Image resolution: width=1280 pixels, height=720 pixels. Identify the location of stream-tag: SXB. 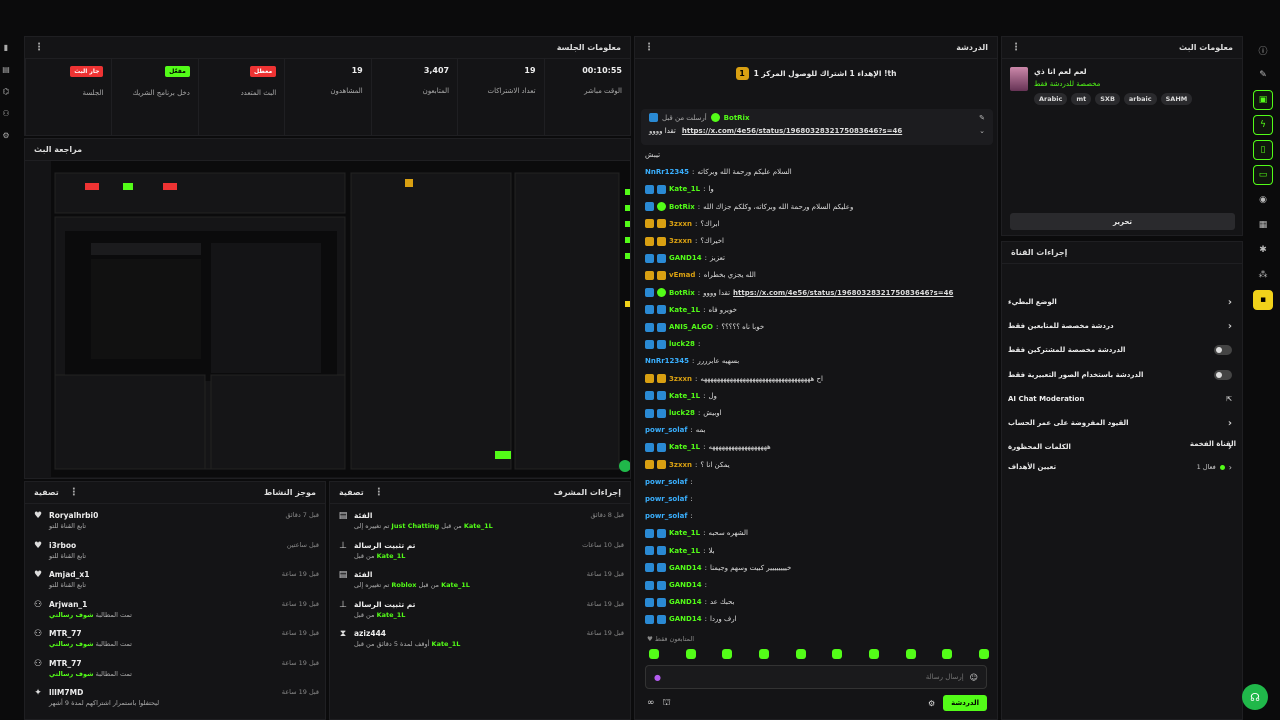
(1107, 99).